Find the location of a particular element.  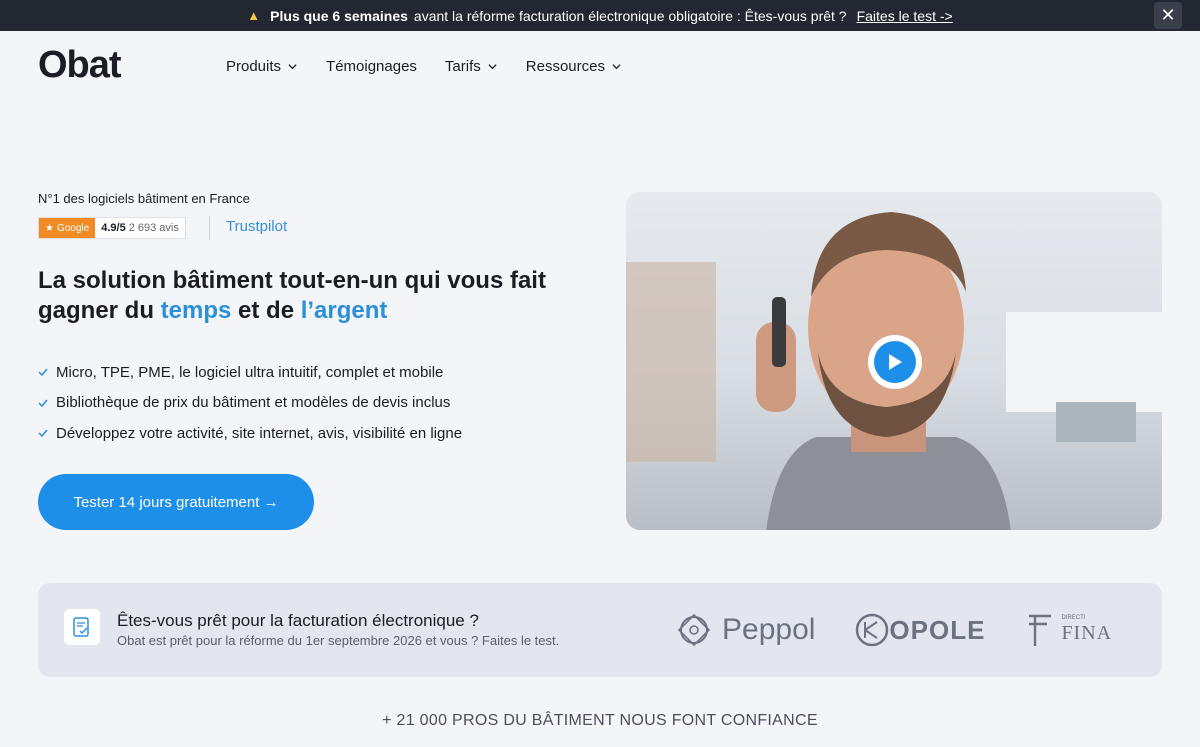

chorus-pro-logo: OPOLE is located at coordinates (920, 630).